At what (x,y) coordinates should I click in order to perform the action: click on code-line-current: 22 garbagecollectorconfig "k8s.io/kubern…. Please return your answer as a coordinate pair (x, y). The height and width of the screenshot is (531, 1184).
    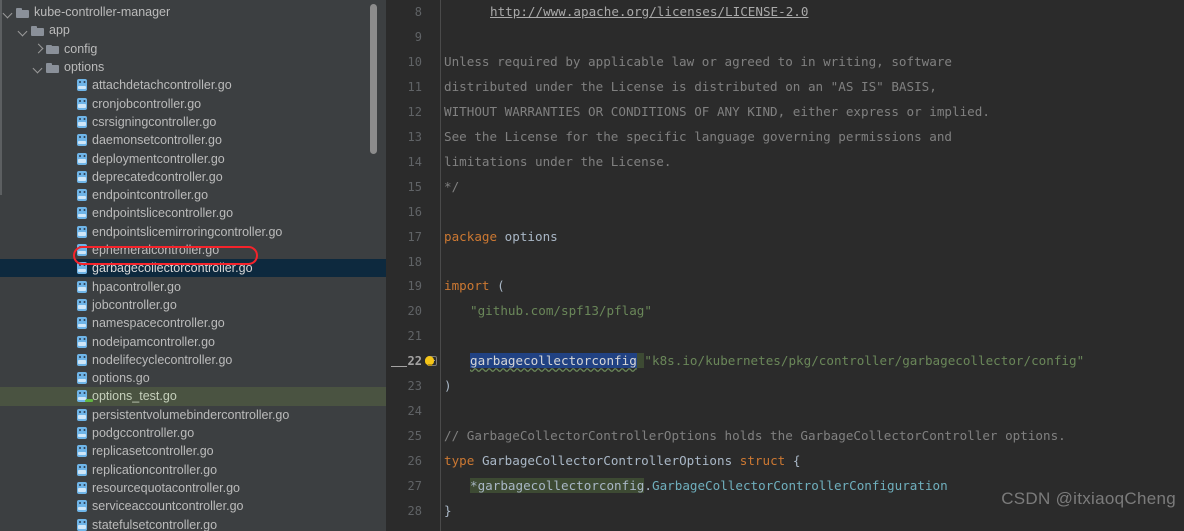
    Looking at the image, I should click on (785, 361).